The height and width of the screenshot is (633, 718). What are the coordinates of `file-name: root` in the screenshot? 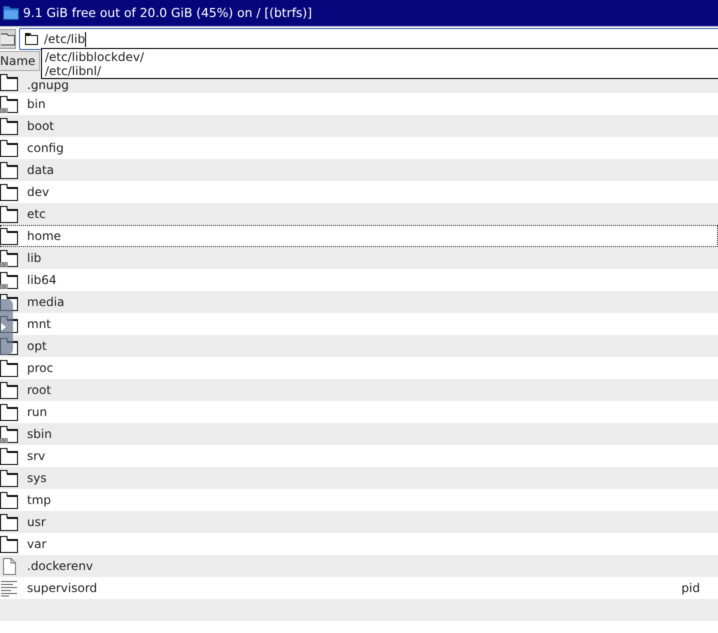 It's located at (39, 390).